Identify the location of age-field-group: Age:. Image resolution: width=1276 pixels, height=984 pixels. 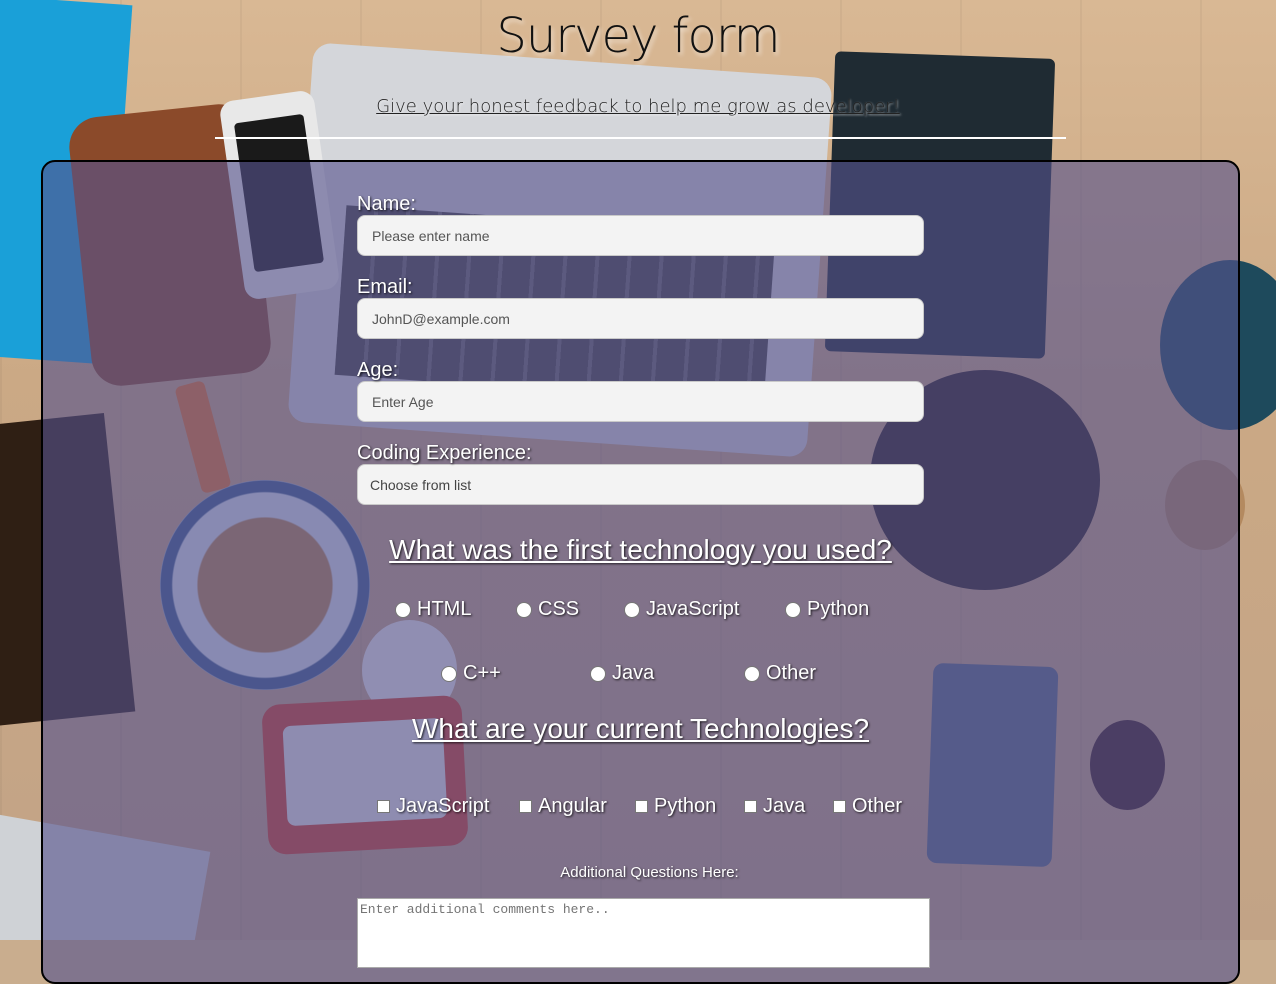
(641, 390).